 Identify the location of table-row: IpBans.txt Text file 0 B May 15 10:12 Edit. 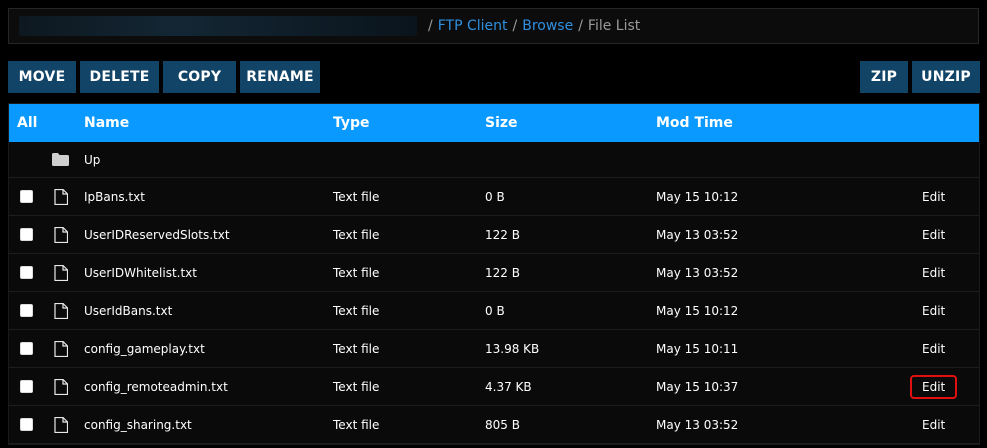
(494, 197).